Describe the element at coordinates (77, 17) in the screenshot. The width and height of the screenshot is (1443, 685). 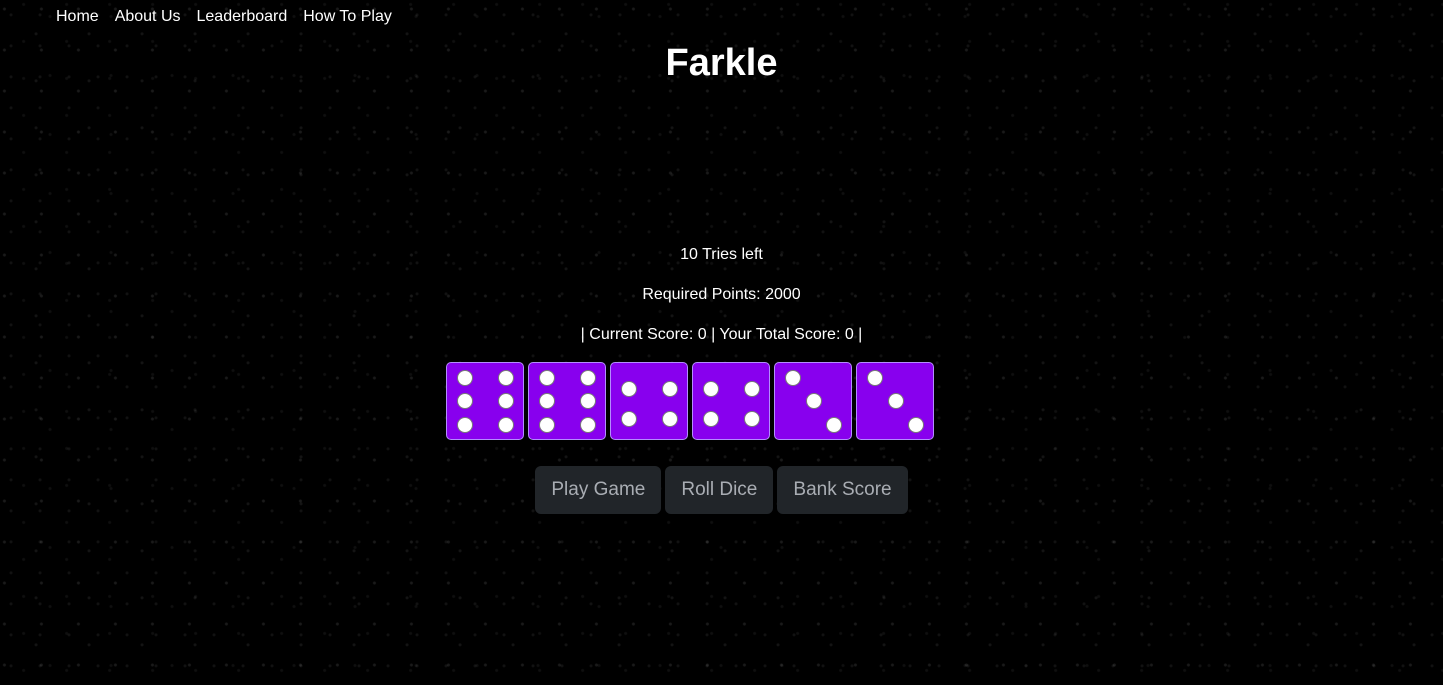
I see `nav-home-link: Home` at that location.